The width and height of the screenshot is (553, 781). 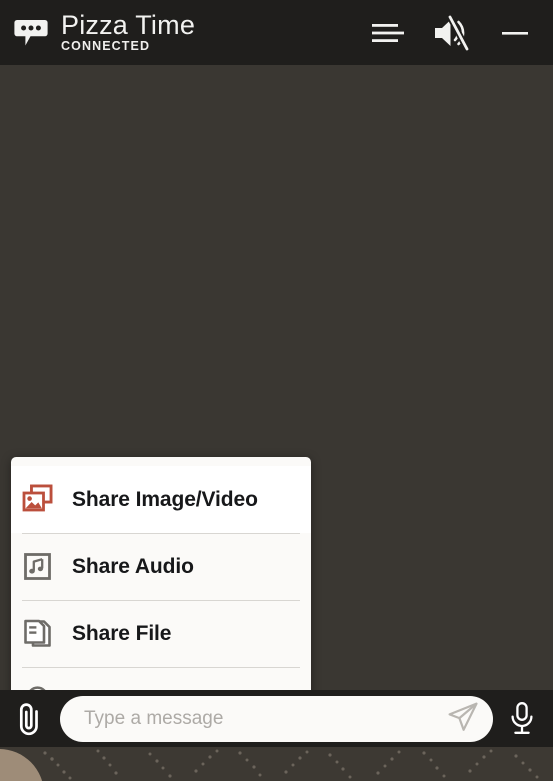 I want to click on microphone-icon, so click(x=522, y=719).